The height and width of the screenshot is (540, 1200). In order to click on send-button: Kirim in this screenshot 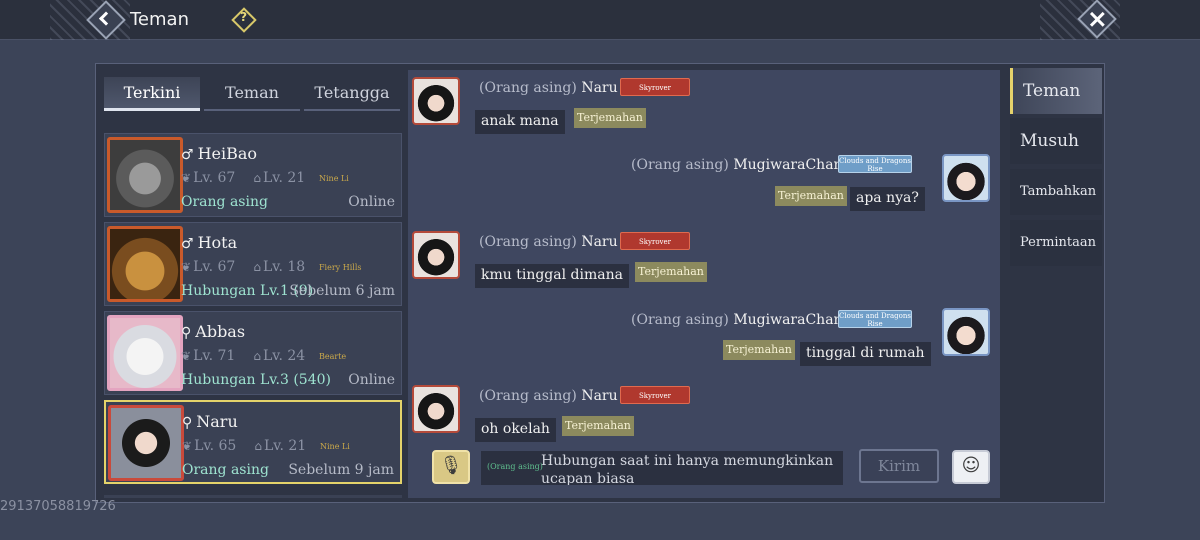, I will do `click(899, 466)`.